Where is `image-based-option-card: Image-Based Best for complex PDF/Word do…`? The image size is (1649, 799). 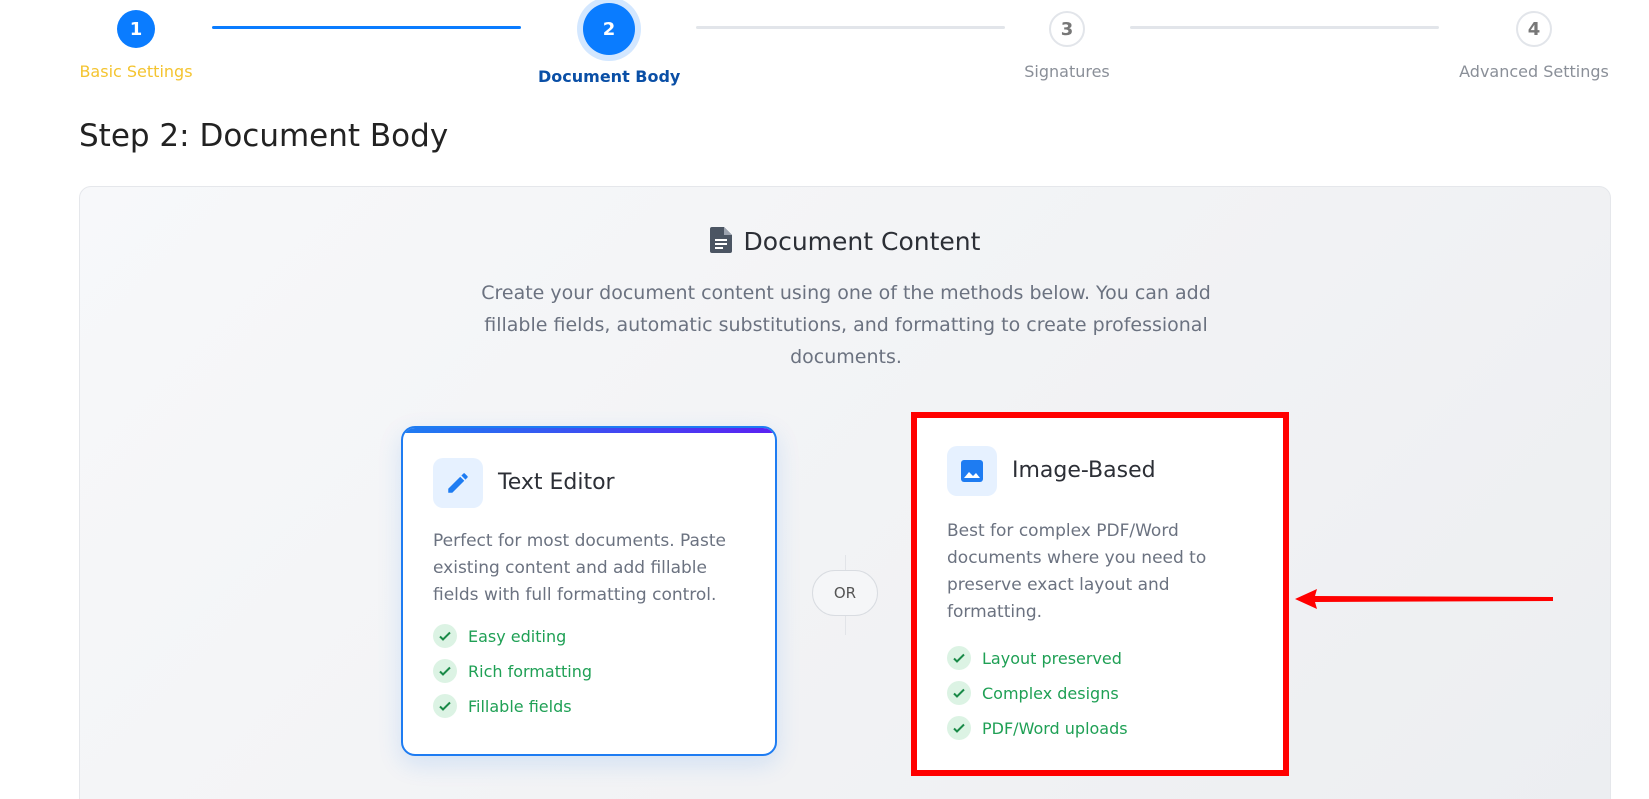
image-based-option-card: Image-Based Best for complex PDF/Word do… is located at coordinates (1100, 594).